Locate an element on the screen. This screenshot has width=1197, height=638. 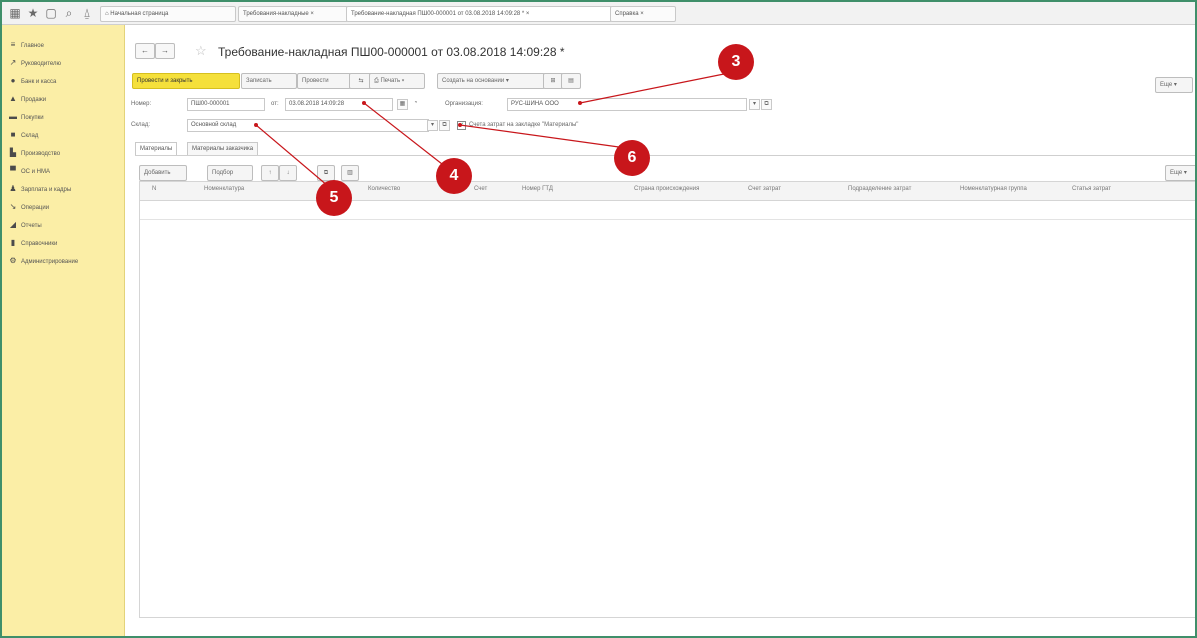
move-up-button: ↑ is located at coordinates (270, 173).